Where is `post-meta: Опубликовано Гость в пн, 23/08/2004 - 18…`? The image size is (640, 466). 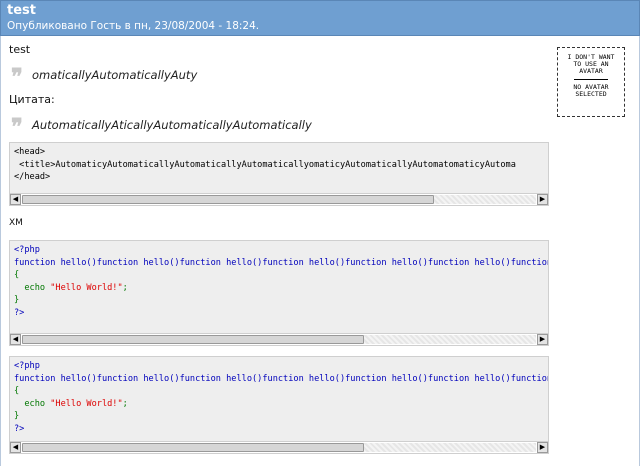
post-meta: Опубликовано Гость в пн, 23/08/2004 - 18… is located at coordinates (133, 26).